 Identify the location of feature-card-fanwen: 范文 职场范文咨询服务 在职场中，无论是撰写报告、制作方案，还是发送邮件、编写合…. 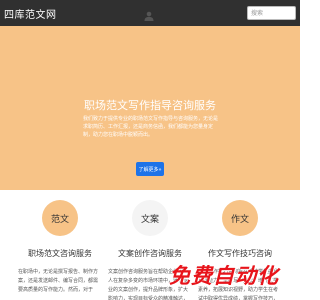
(60, 247).